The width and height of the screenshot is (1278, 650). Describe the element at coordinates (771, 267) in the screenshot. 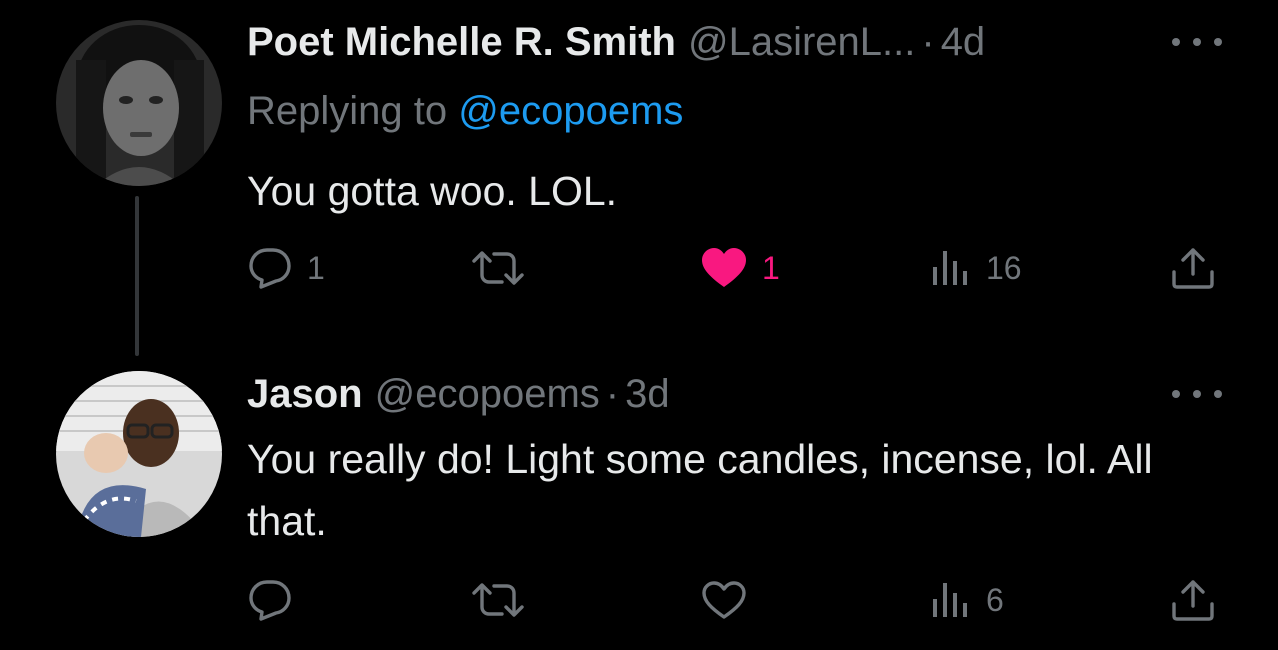

I see `like-count: 1` at that location.